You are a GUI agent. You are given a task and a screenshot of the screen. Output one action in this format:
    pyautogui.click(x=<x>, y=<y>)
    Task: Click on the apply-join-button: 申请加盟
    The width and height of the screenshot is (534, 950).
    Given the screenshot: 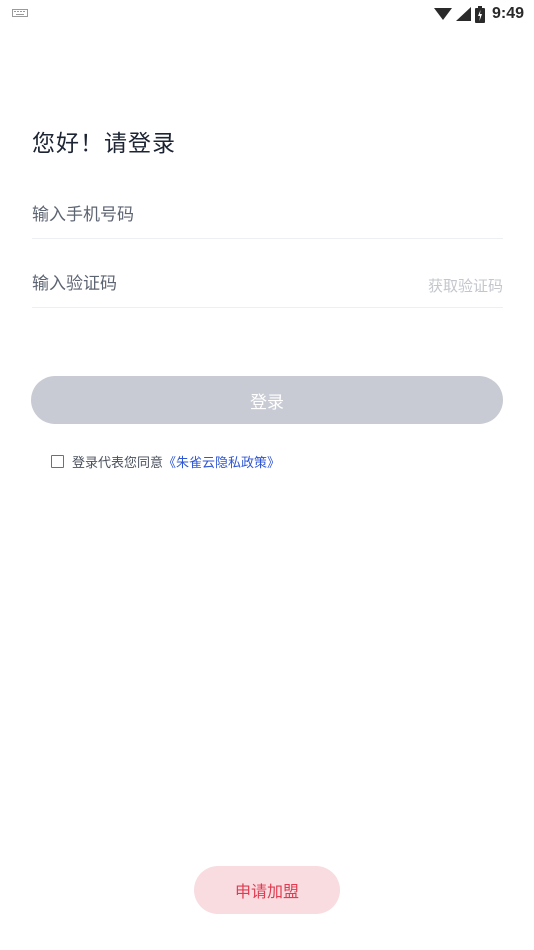 What is the action you would take?
    pyautogui.click(x=267, y=890)
    